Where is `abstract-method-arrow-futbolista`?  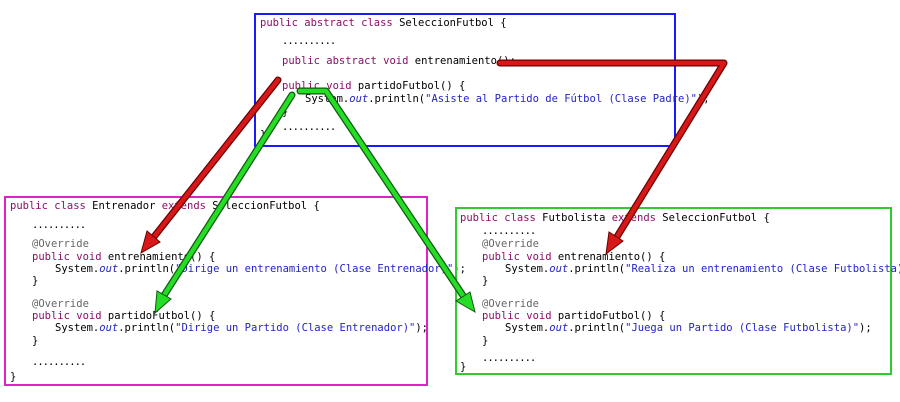
abstract-method-arrow-futbolista is located at coordinates (612, 157).